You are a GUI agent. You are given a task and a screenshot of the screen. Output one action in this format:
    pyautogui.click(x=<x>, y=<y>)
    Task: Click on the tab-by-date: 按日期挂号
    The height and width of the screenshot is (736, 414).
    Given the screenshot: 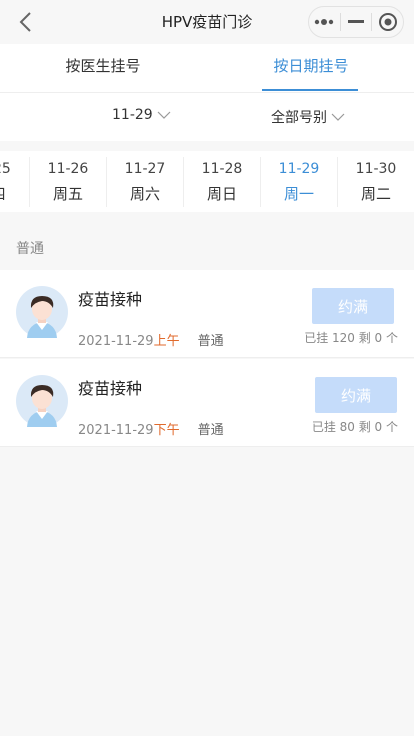 What is the action you would take?
    pyautogui.click(x=311, y=68)
    